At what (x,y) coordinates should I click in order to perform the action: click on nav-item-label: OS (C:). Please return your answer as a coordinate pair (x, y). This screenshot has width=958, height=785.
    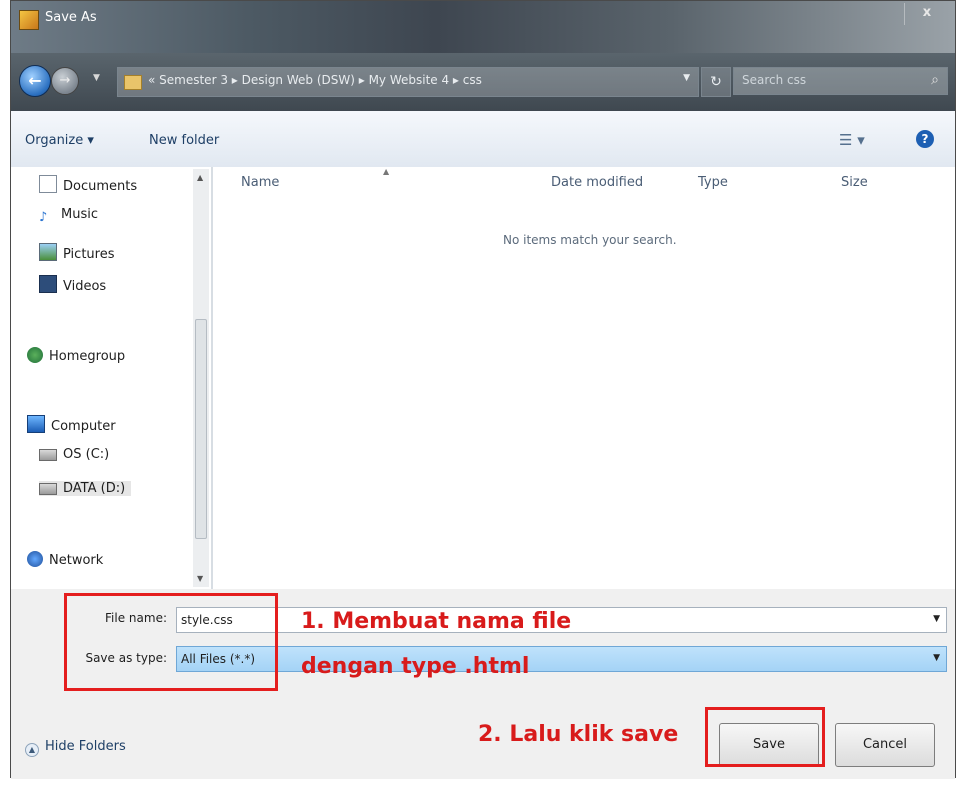
    Looking at the image, I should click on (86, 454).